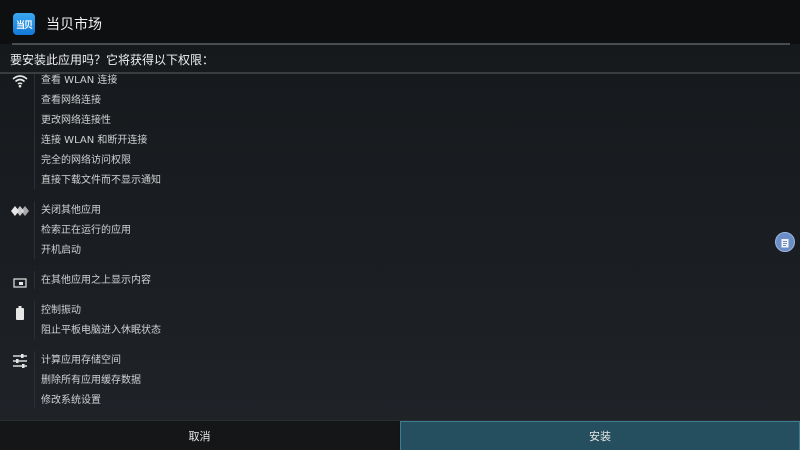 This screenshot has width=800, height=450. I want to click on install-button-label: 安装, so click(600, 436).